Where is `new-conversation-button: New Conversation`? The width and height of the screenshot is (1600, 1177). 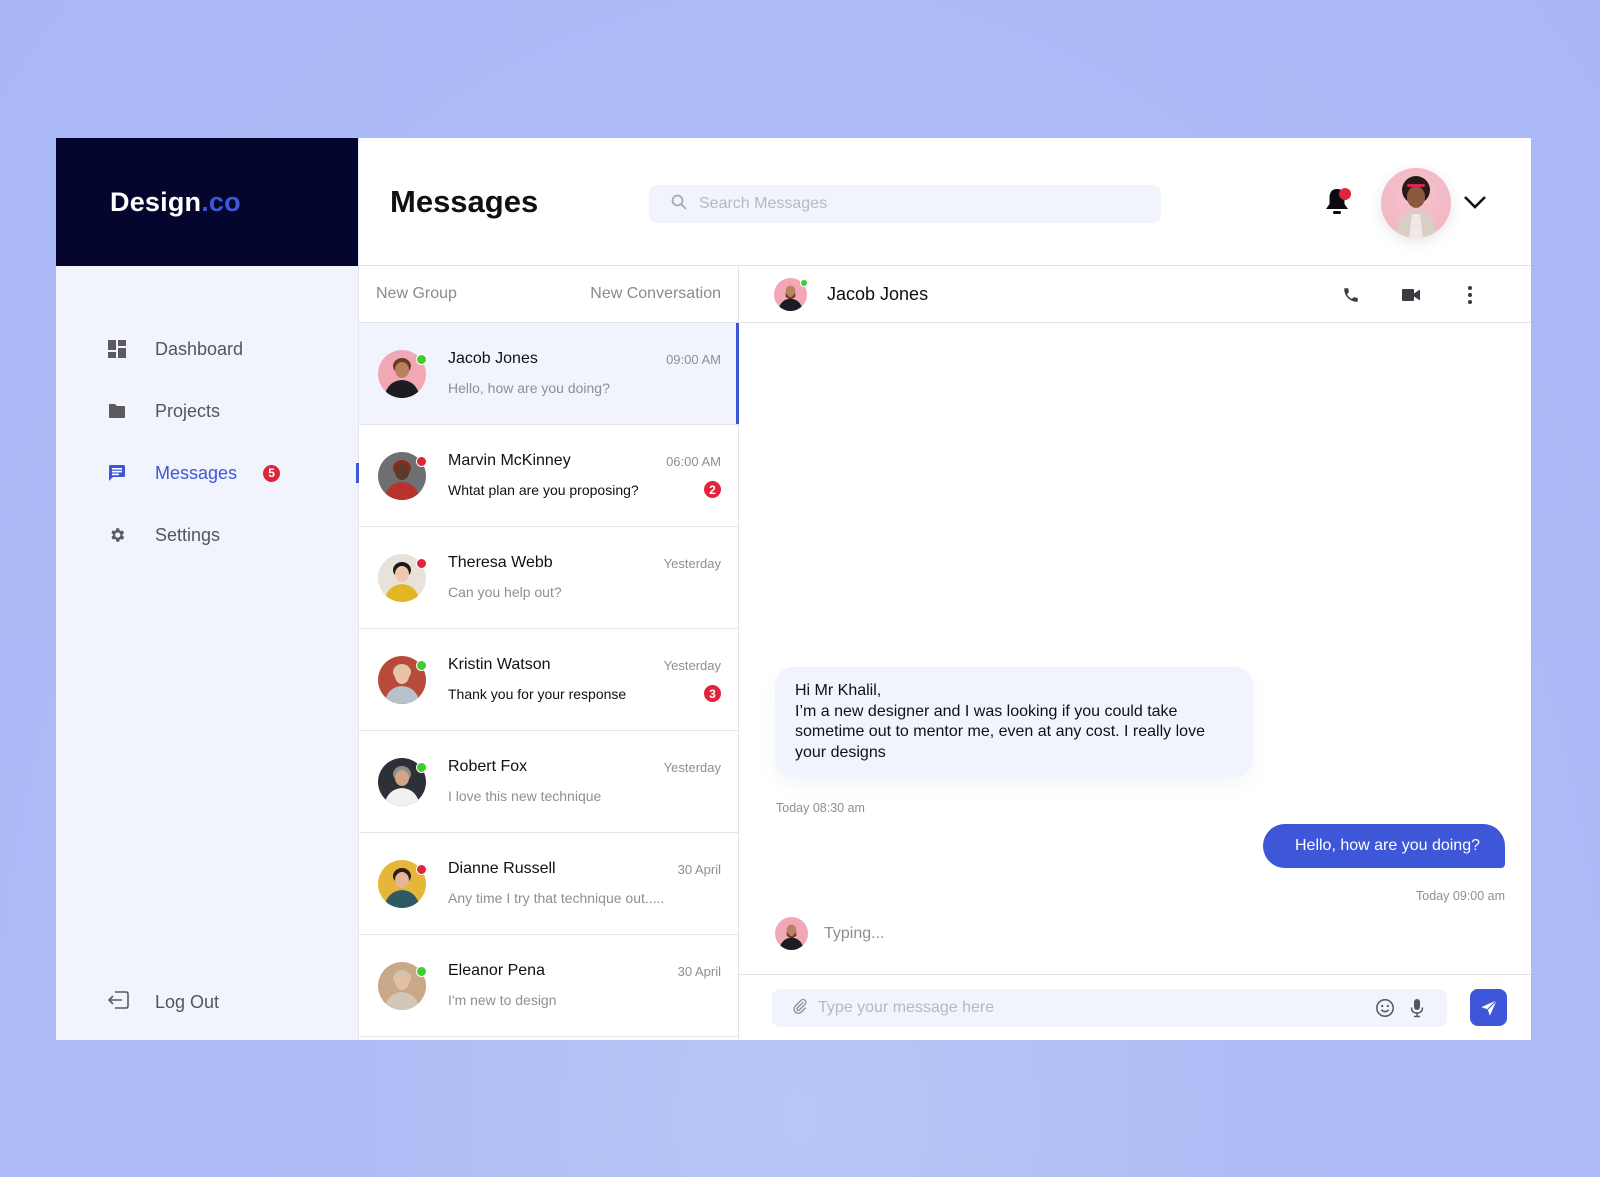 new-conversation-button: New Conversation is located at coordinates (655, 294).